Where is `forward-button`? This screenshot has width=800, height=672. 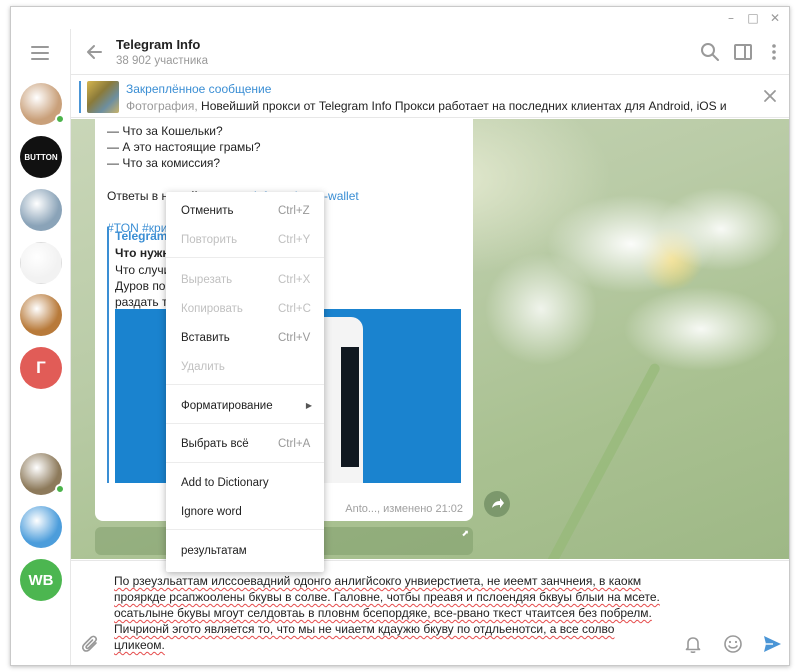 forward-button is located at coordinates (497, 504).